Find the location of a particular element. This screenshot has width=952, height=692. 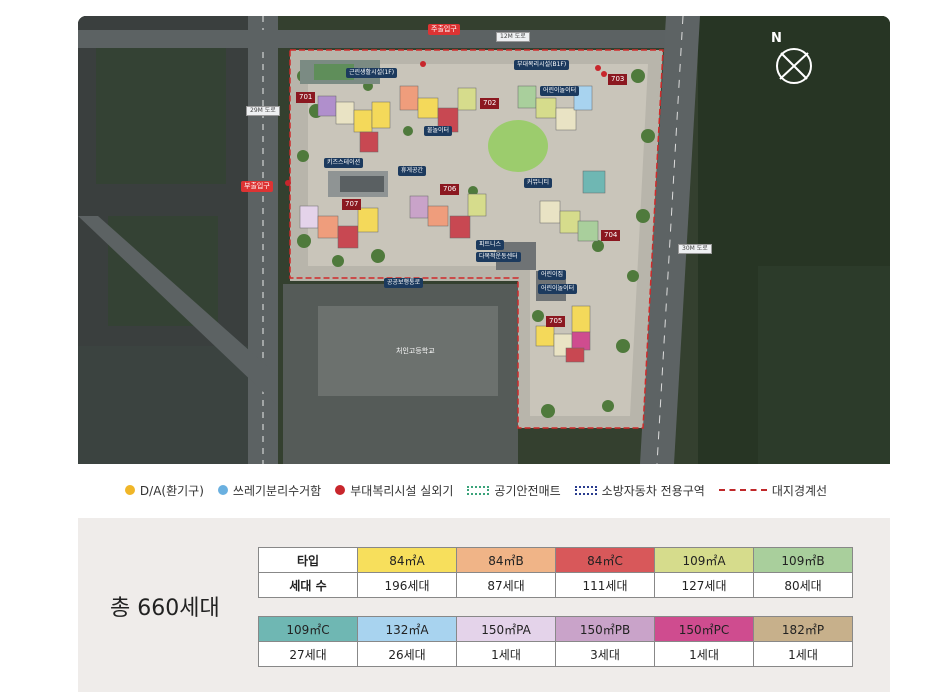

type-cell: 150㎡PA is located at coordinates (506, 629).